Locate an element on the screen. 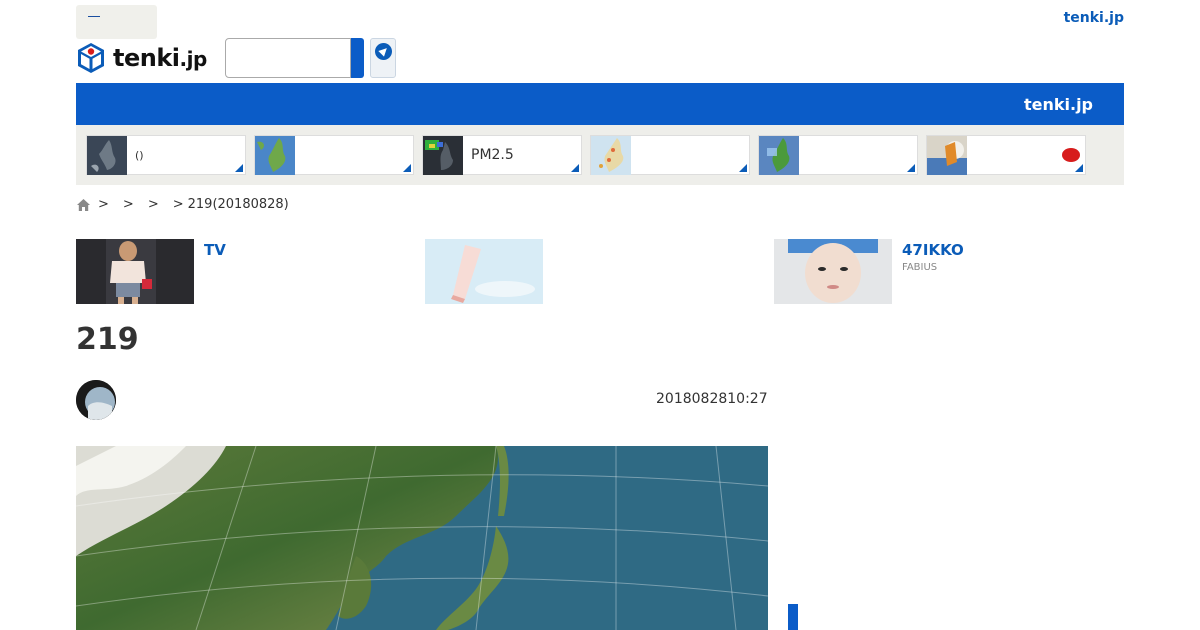 The width and height of the screenshot is (1200, 630). tile-radar is located at coordinates (838, 155).